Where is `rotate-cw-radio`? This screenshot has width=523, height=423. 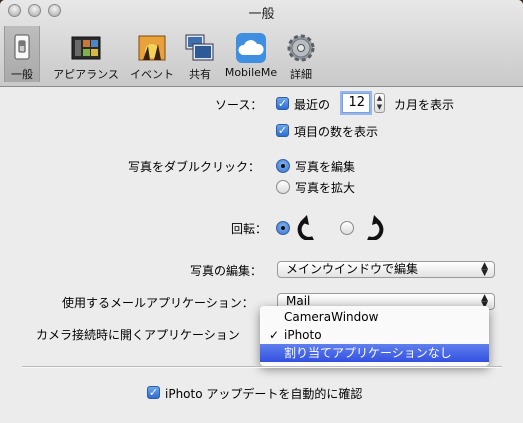
rotate-cw-radio is located at coordinates (347, 228).